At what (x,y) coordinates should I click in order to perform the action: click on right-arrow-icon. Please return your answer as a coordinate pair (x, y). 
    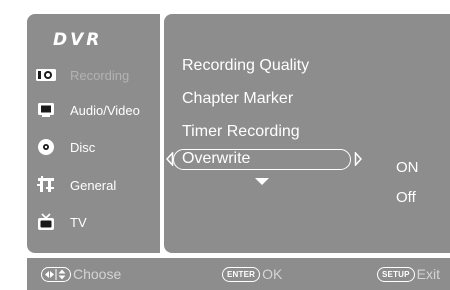
    Looking at the image, I should click on (358, 161).